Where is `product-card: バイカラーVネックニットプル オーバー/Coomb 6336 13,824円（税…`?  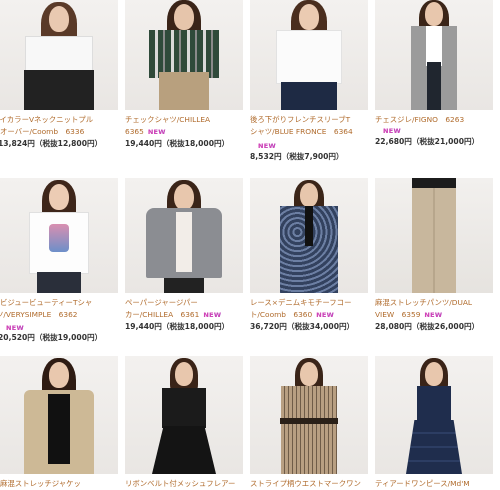 product-card: バイカラーVネックニットプル オーバー/Coomb 6336 13,824円（税… is located at coordinates (59, 75).